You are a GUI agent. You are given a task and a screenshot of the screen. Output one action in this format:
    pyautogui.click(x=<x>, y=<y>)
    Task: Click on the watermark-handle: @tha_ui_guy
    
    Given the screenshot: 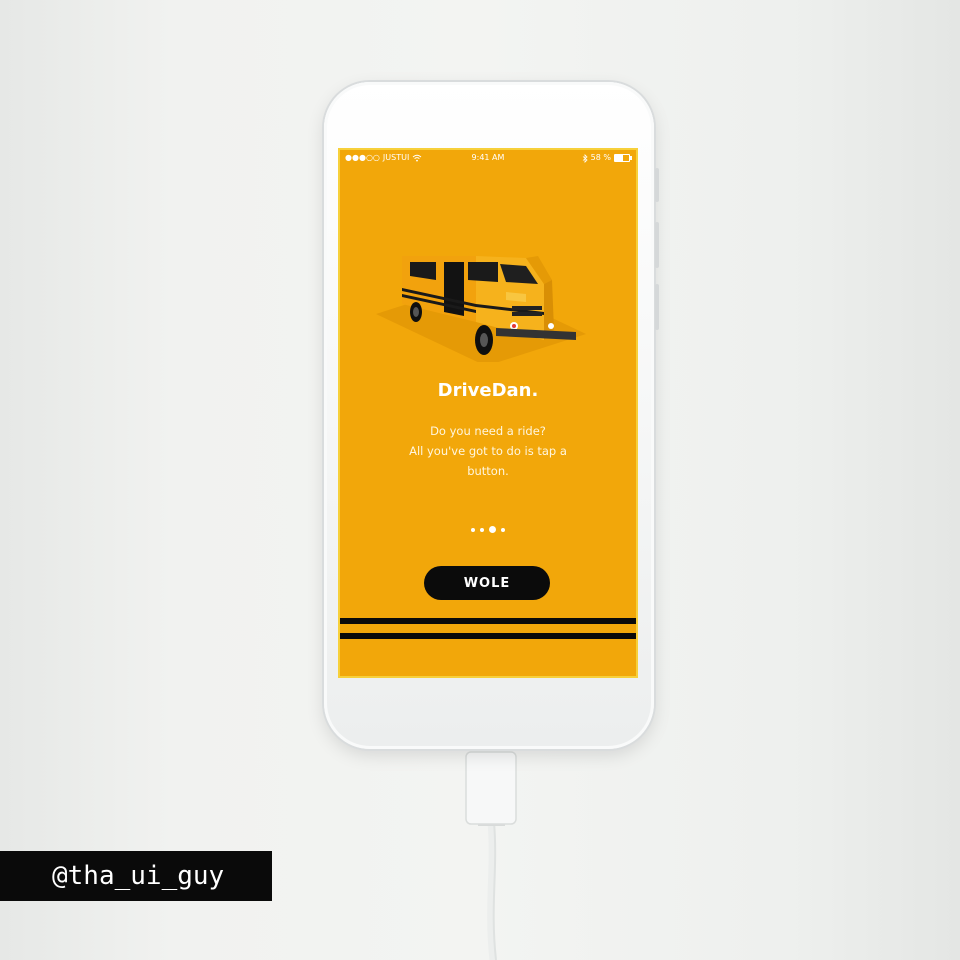 What is the action you would take?
    pyautogui.click(x=136, y=876)
    